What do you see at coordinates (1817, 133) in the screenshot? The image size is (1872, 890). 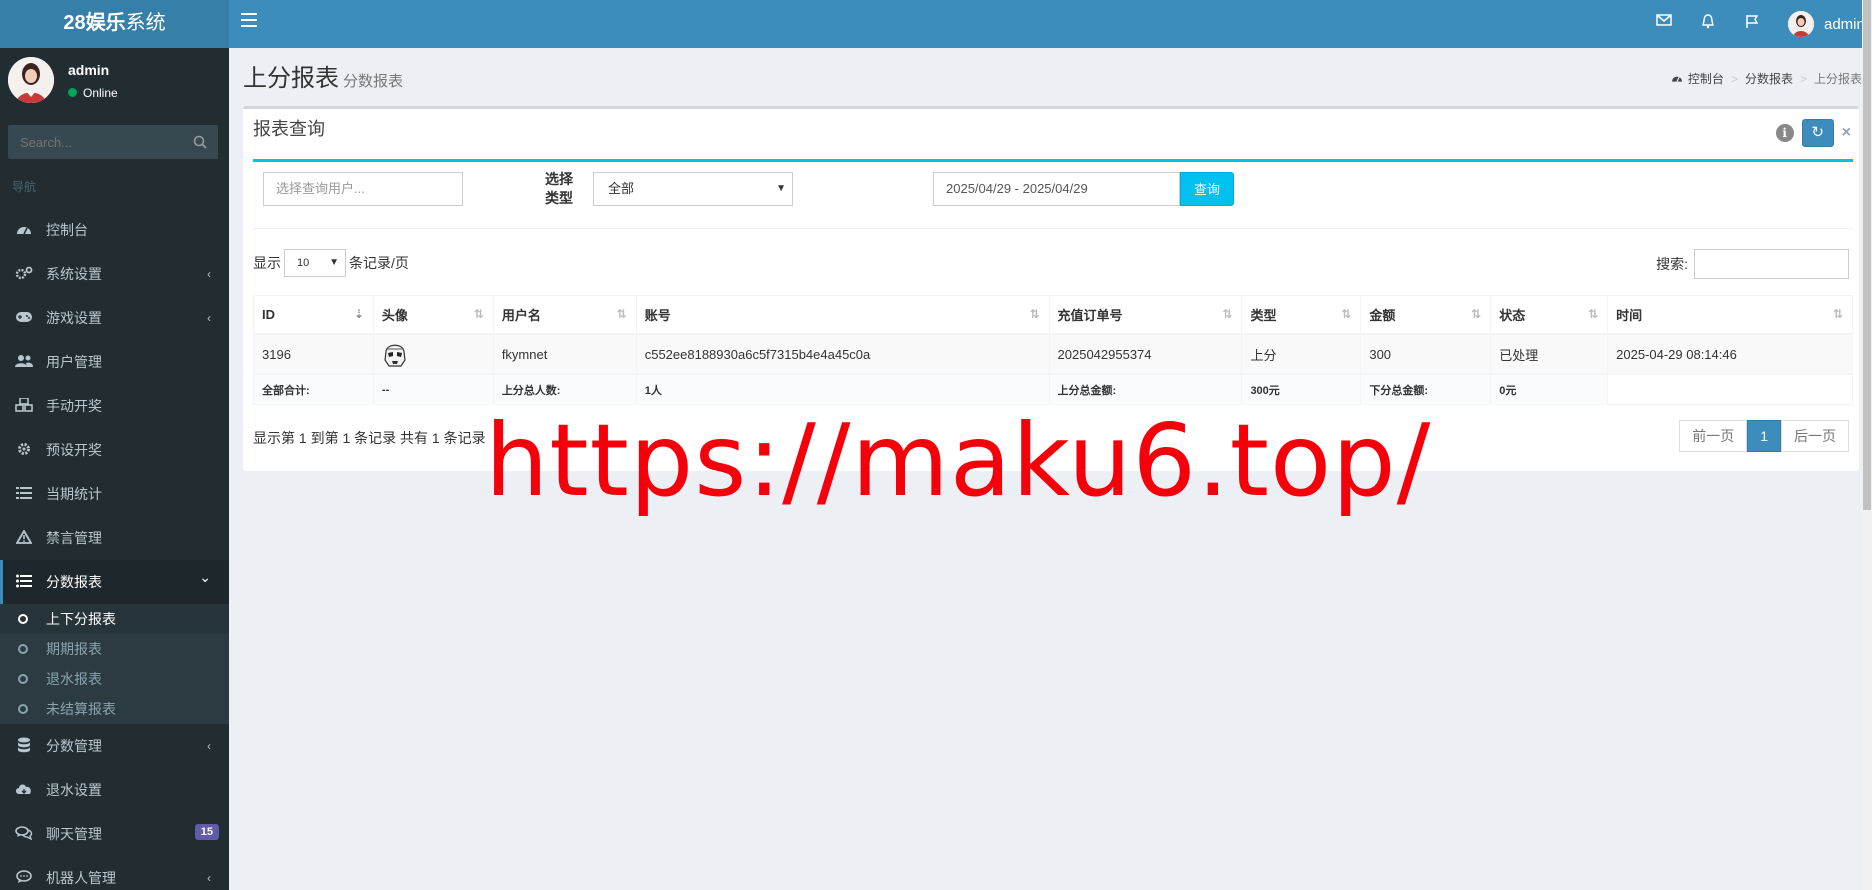 I see `refresh-button: ↻` at bounding box center [1817, 133].